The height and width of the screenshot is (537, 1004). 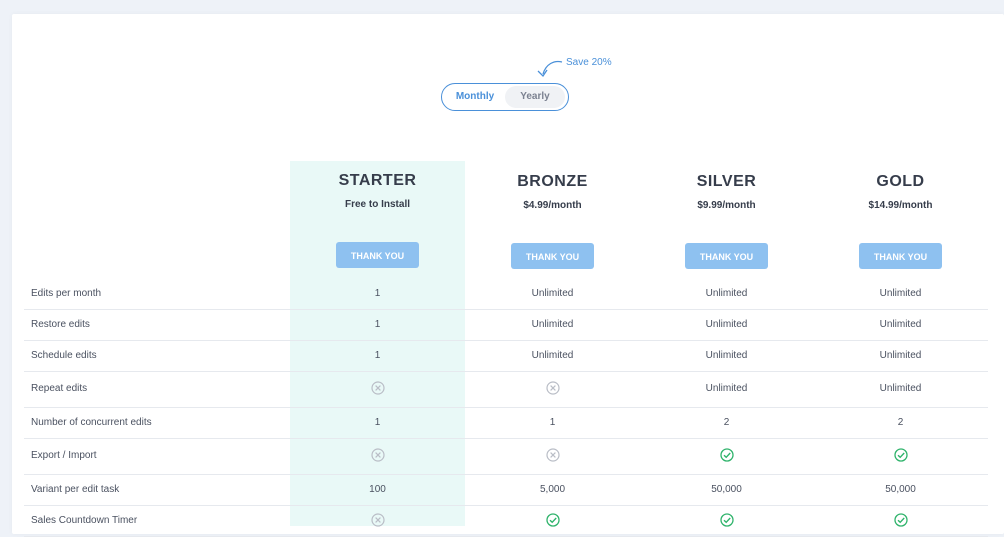 What do you see at coordinates (506, 423) in the screenshot?
I see `feature-row: Number of concurrent edits 1 1 2 2` at bounding box center [506, 423].